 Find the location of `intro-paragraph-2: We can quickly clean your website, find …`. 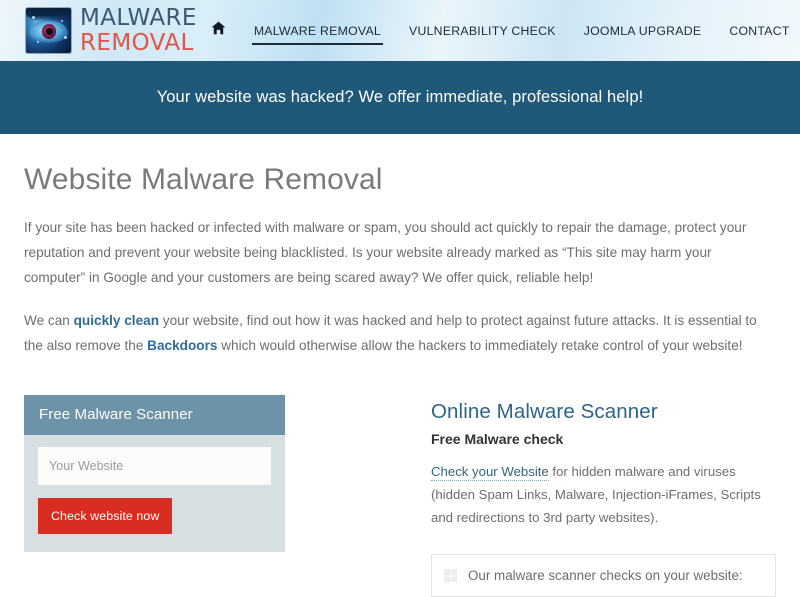

intro-paragraph-2: We can quickly clean your website, find … is located at coordinates (400, 333).